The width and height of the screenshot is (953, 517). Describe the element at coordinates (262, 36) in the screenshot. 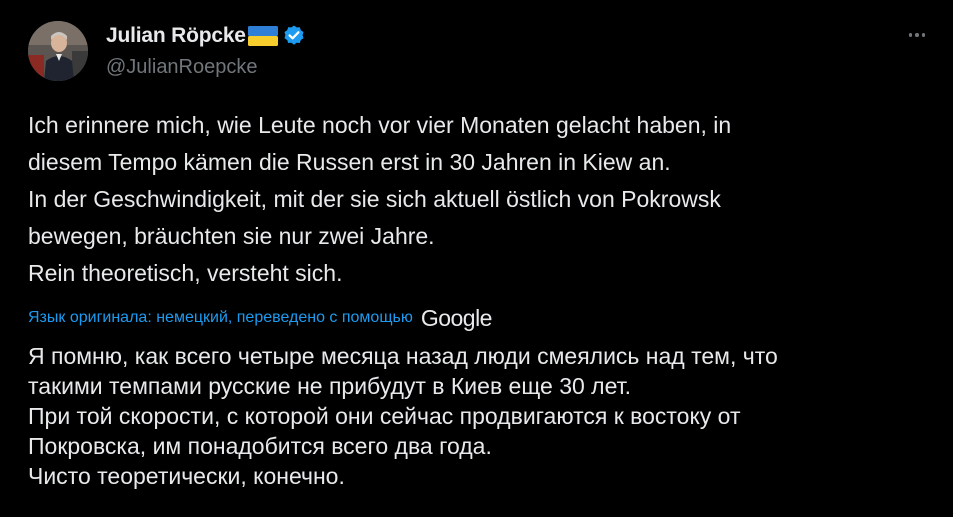

I see `ukraine-flag-icon` at that location.